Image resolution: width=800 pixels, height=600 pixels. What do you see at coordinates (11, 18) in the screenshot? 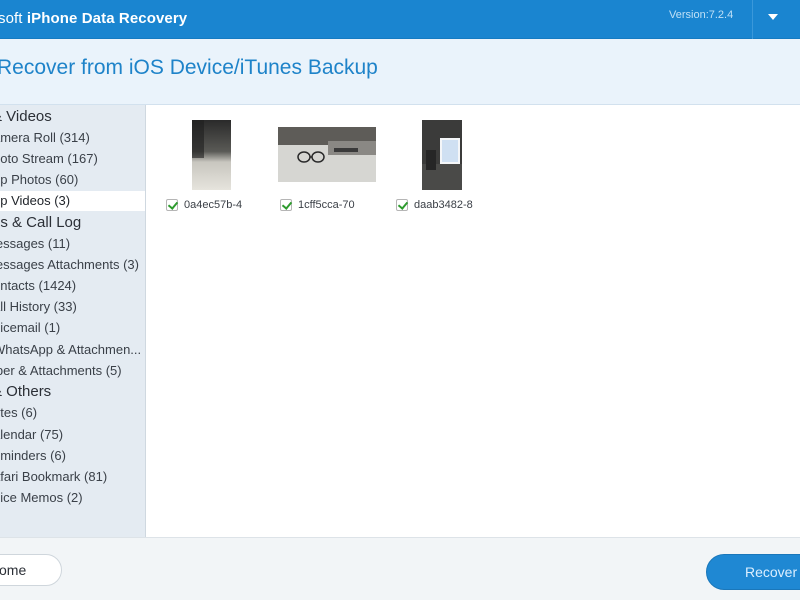
I see `app-brand: soft` at bounding box center [11, 18].